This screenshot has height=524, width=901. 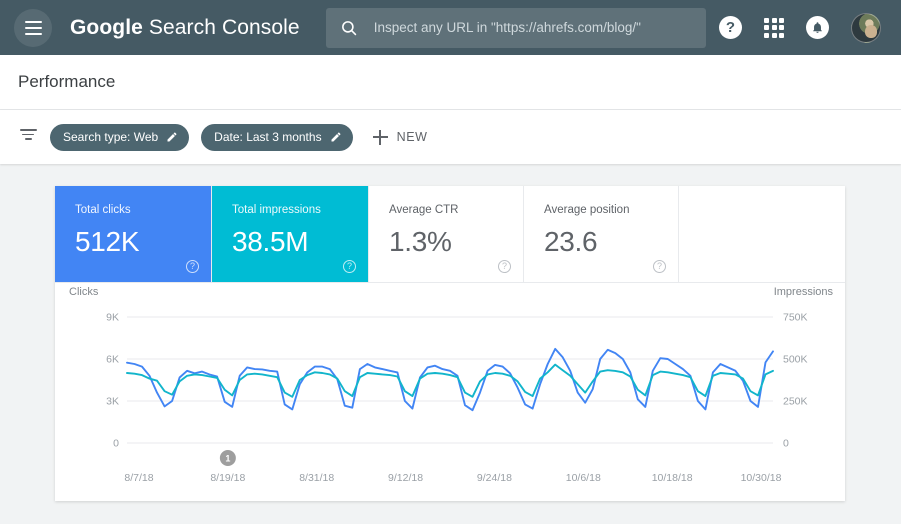 I want to click on chart-left-axis-title: Clicks, so click(x=84, y=292).